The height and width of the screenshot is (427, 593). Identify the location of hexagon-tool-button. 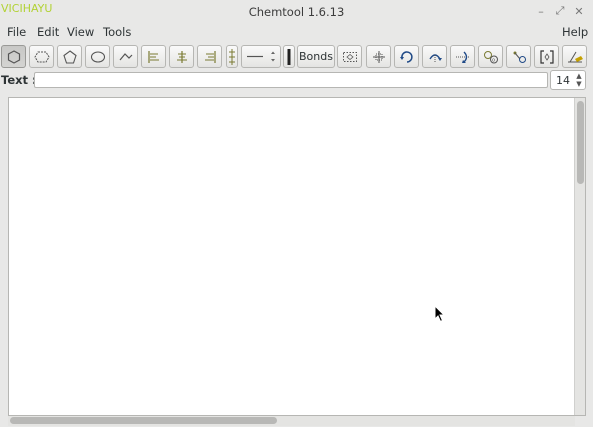
(13, 56).